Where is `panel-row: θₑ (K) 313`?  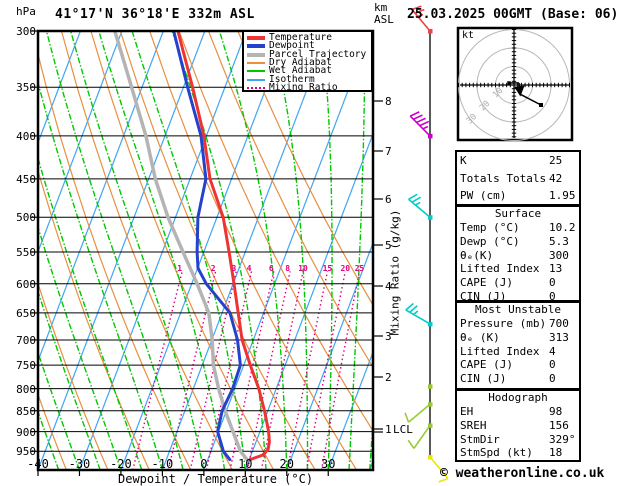
panel-row: θₑ (K) 313 is located at coordinates (518, 338).